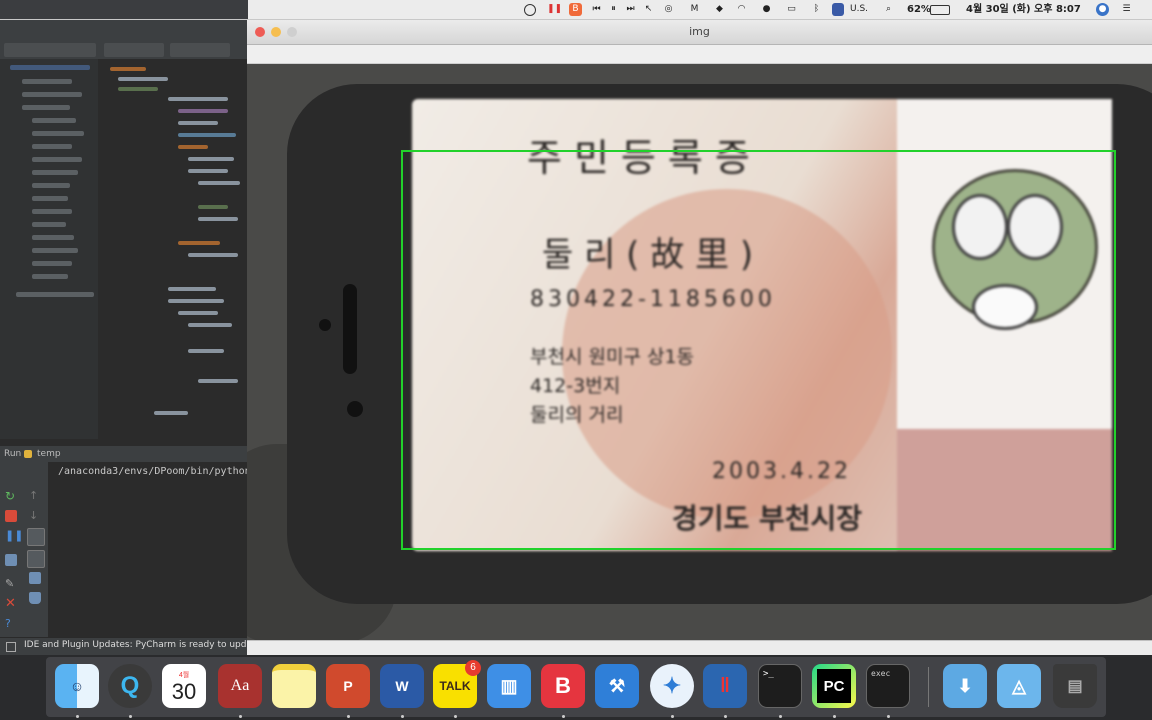 Image resolution: width=1152 pixels, height=720 pixels. What do you see at coordinates (699, 648) in the screenshot?
I see `image-window-statusbar` at bounding box center [699, 648].